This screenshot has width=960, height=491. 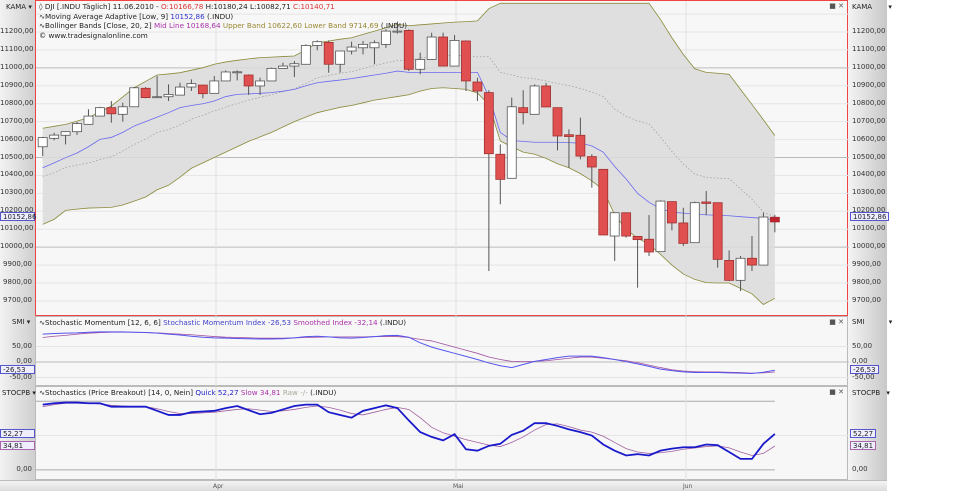 What do you see at coordinates (17, 228) in the screenshot?
I see `axis-tick-label: 10100,00` at bounding box center [17, 228].